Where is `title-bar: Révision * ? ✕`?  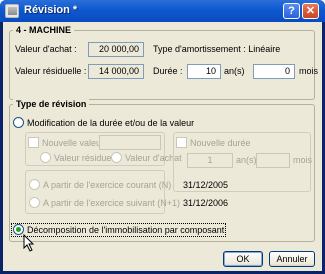
title-bar: Révision * ? ✕ is located at coordinates (162, 11).